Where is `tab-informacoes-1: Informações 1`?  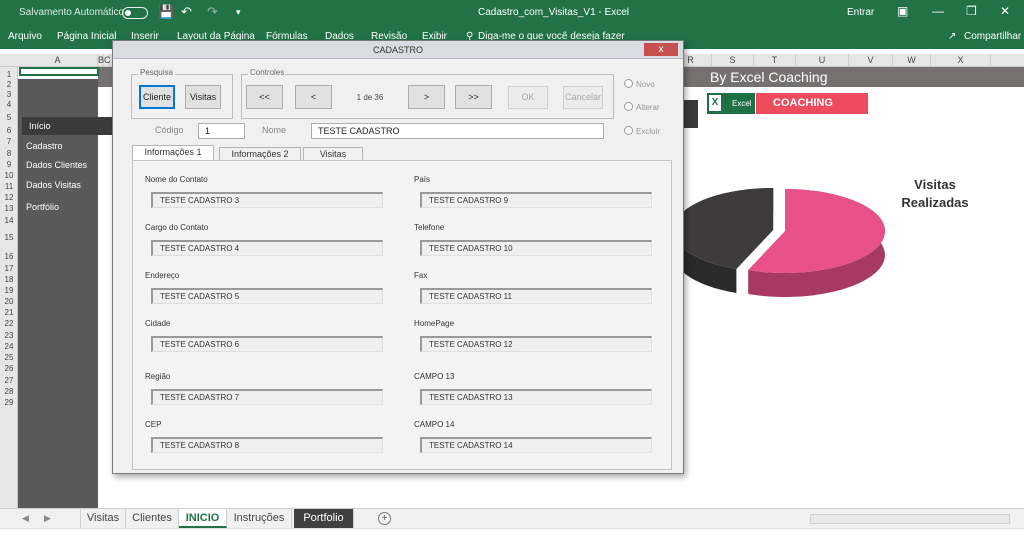 tab-informacoes-1: Informações 1 is located at coordinates (173, 153).